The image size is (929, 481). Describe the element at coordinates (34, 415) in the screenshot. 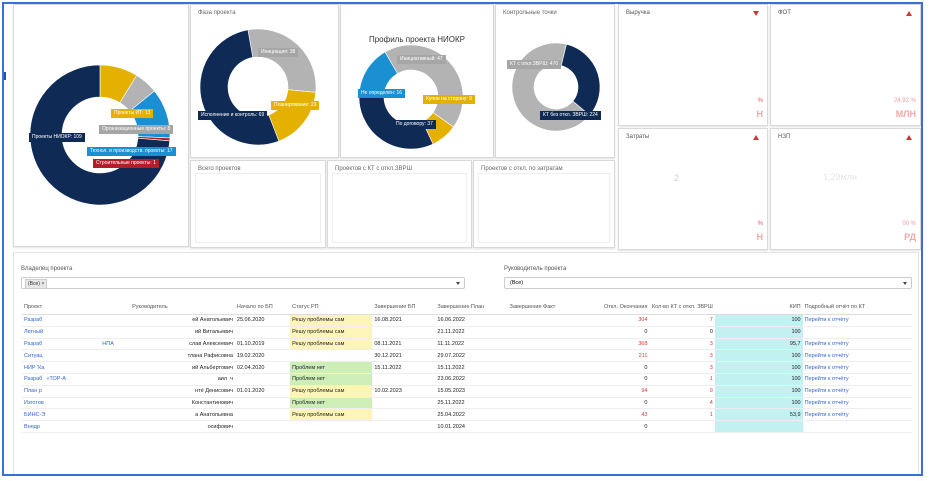

I see `project-name-cell-text: БИНС-Э` at that location.